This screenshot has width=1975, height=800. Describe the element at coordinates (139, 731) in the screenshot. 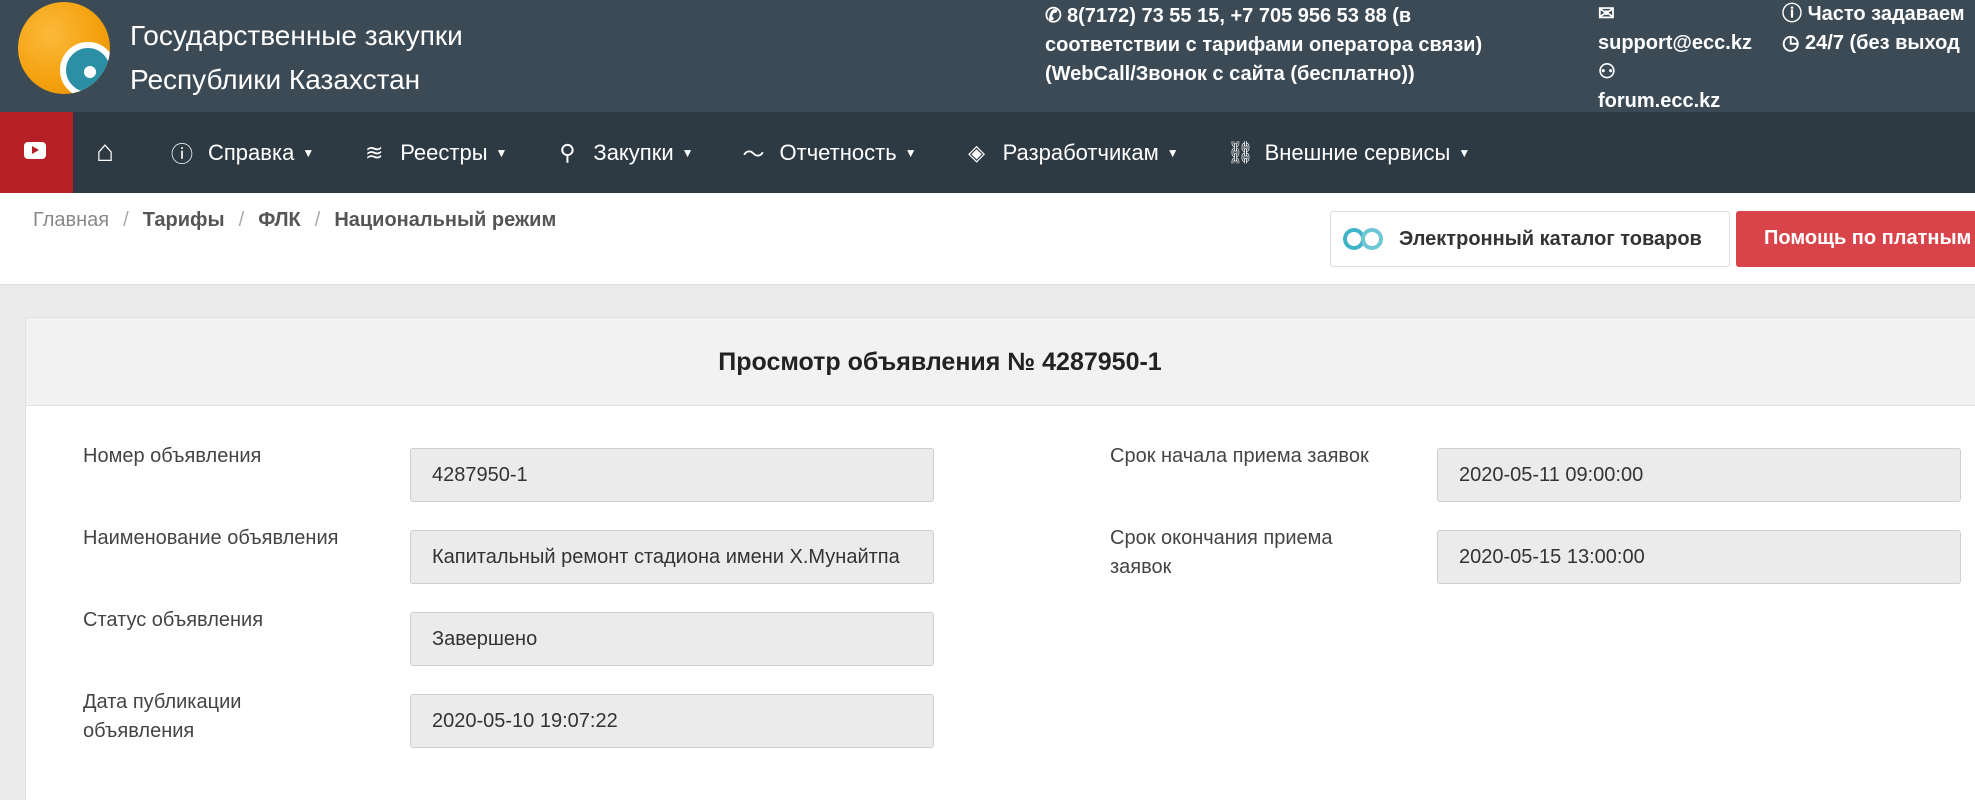

I see `publication-date-label-line2: объявления` at that location.